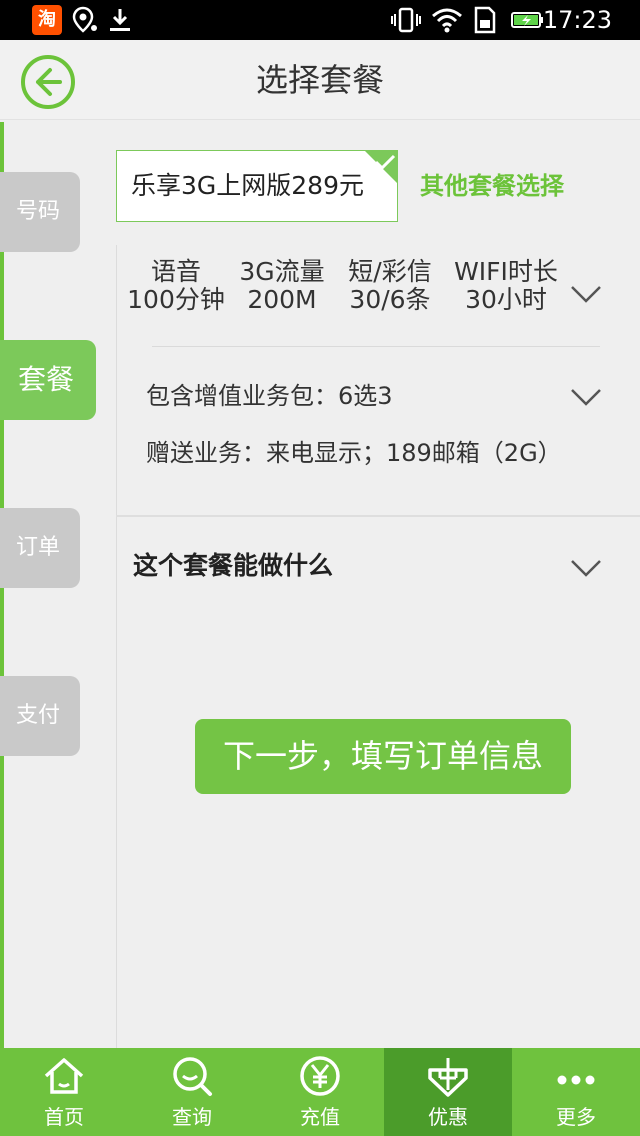  What do you see at coordinates (48, 380) in the screenshot?
I see `side-tab-plan: 套餐` at bounding box center [48, 380].